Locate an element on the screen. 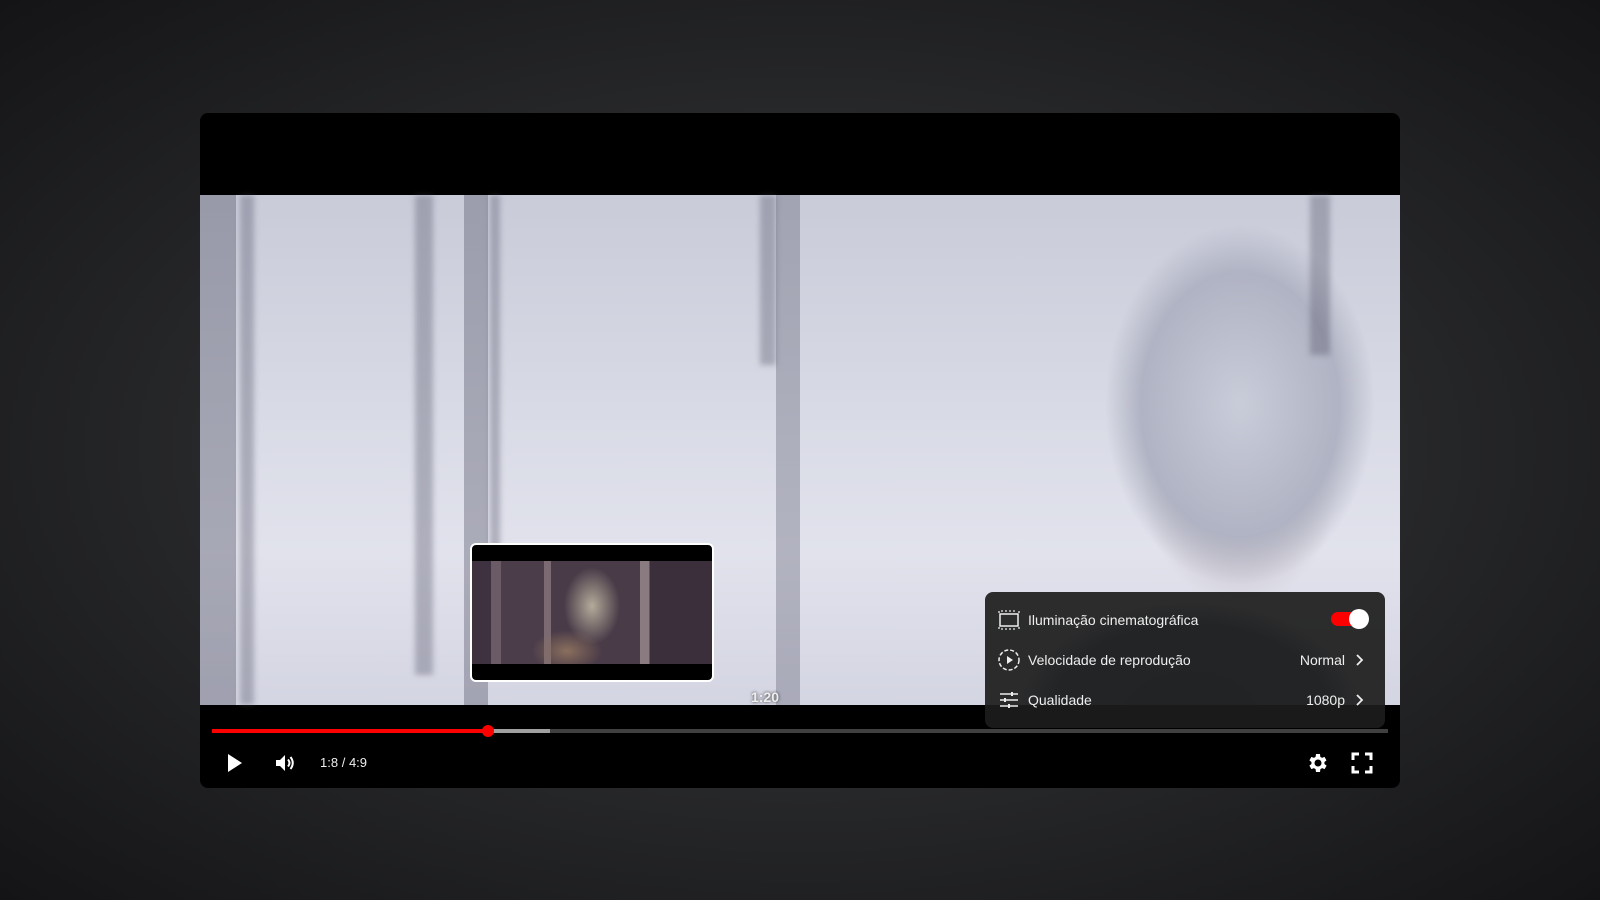  seek-preview-image is located at coordinates (592, 612).